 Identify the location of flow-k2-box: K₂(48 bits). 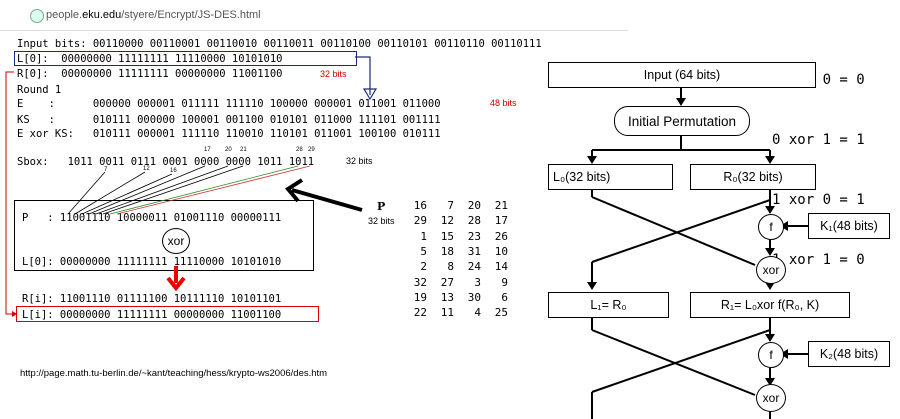
(849, 354).